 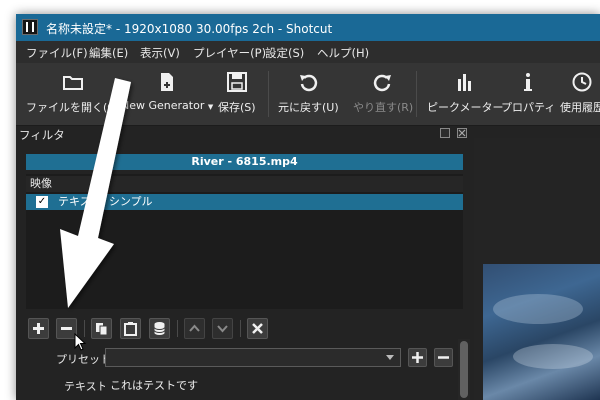 What do you see at coordinates (167, 82) in the screenshot?
I see `new-file-icon` at bounding box center [167, 82].